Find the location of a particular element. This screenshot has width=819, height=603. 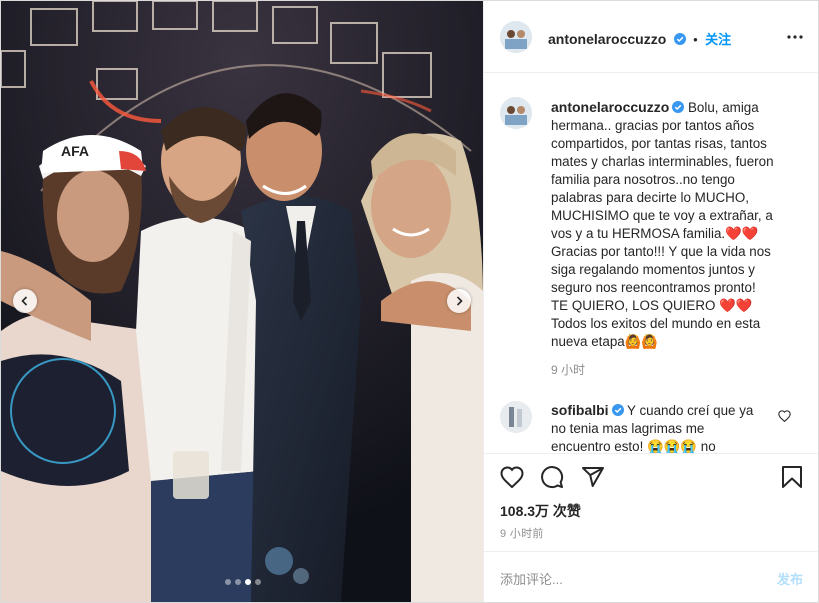

caption-line: Bolu, amiga is located at coordinates (723, 107).